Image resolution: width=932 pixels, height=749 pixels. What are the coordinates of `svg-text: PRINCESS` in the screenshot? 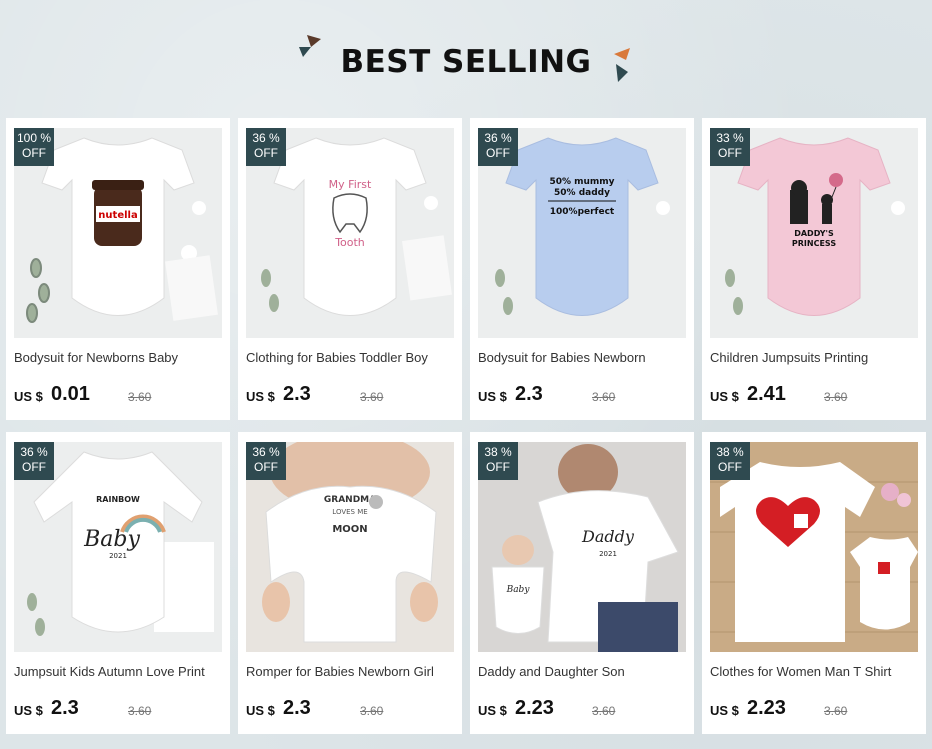 It's located at (814, 243).